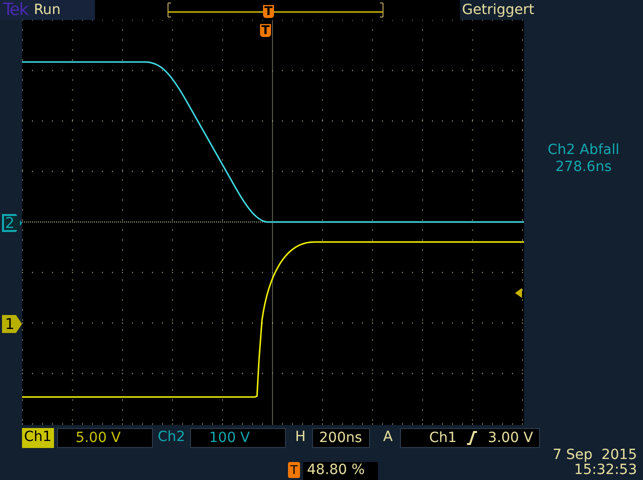 The width and height of the screenshot is (643, 480). I want to click on trigger-source: Ch1, so click(442, 438).